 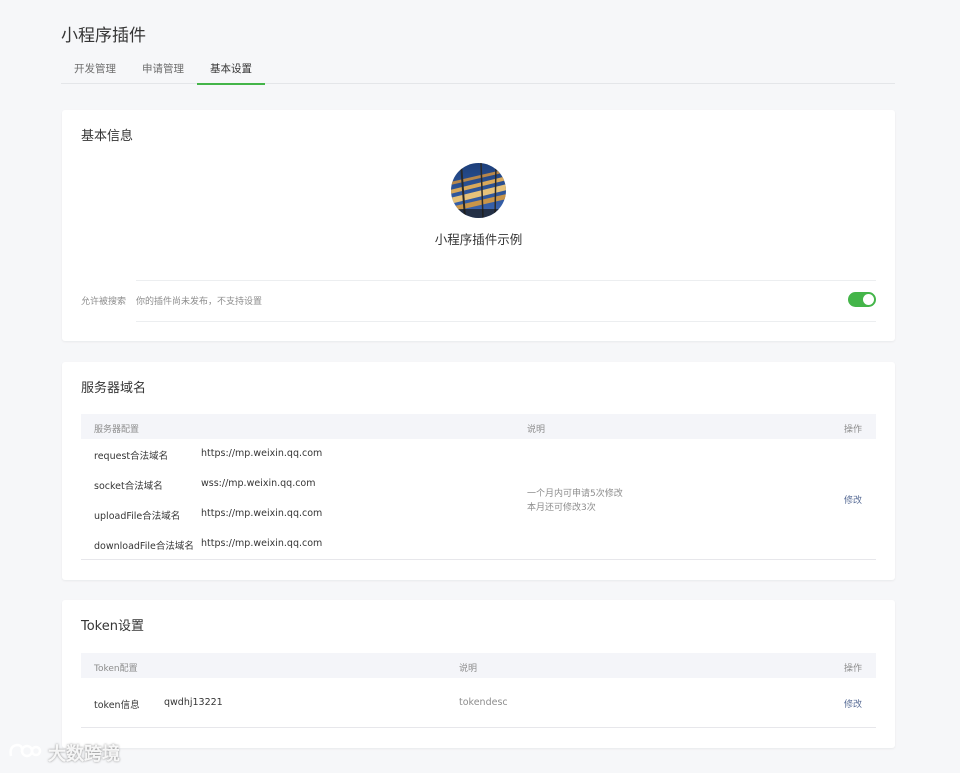 What do you see at coordinates (117, 430) in the screenshot?
I see `col-server-config: 服务器配置` at bounding box center [117, 430].